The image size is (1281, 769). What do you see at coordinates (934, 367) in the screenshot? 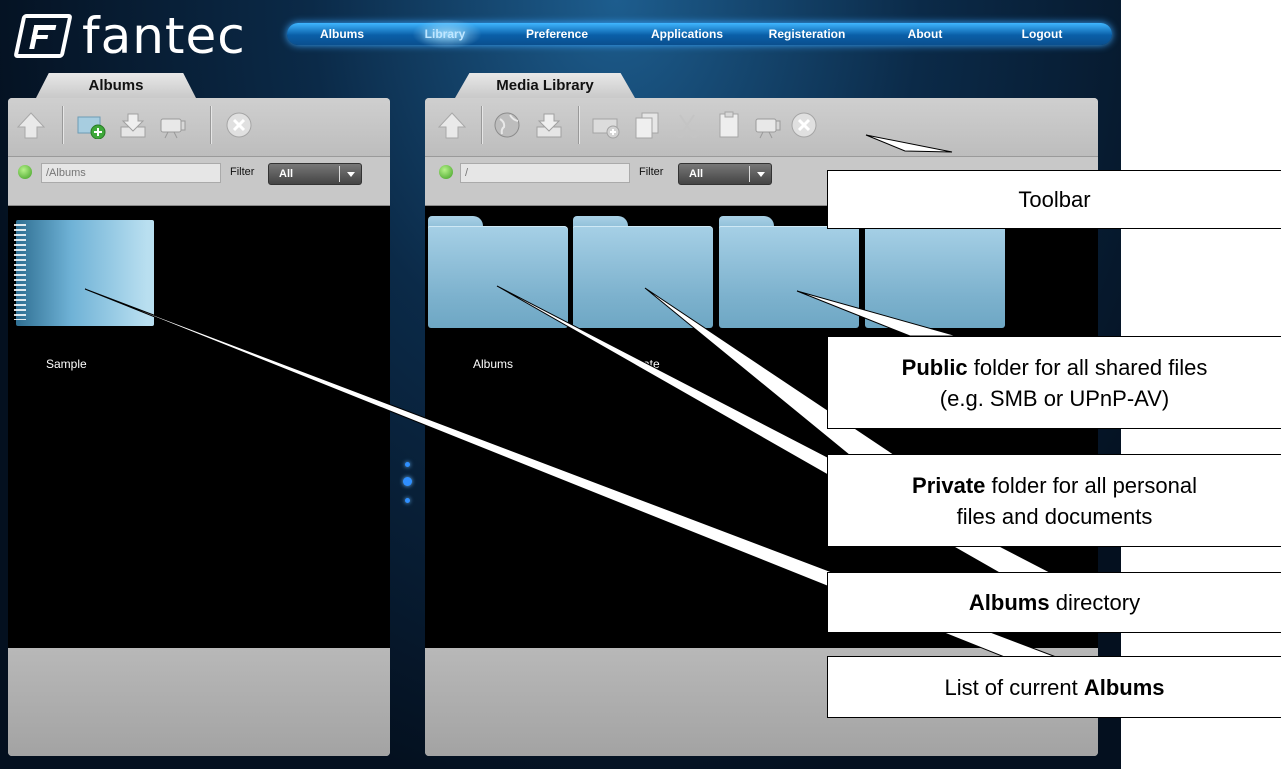
I see `callout-bold: Public` at bounding box center [934, 367].